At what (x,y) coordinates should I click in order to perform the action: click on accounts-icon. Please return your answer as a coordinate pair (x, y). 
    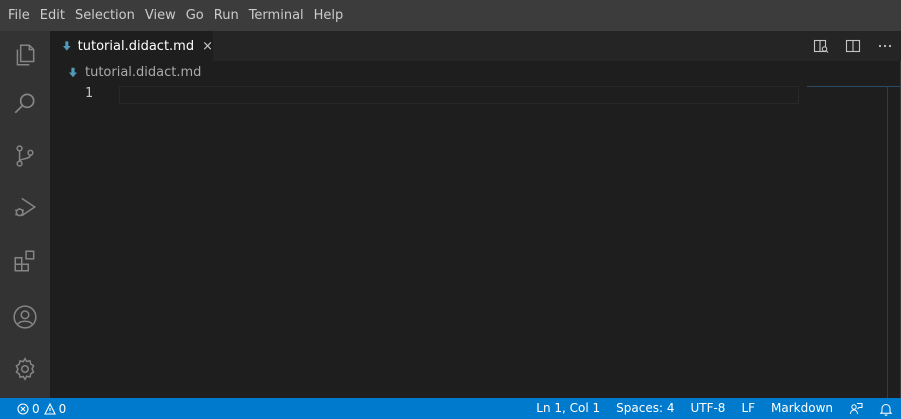
    Looking at the image, I should click on (25, 317).